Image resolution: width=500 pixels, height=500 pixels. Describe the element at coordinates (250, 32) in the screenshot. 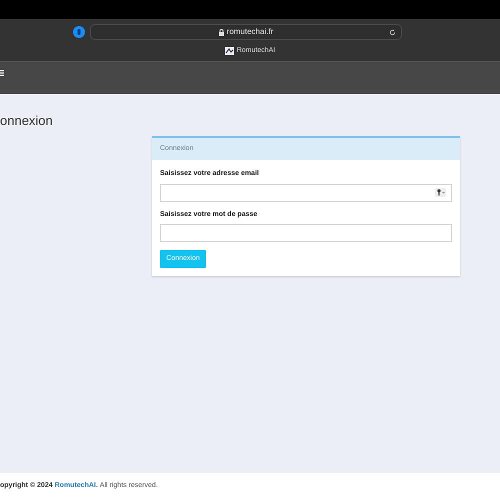

I see `url-text: romutechai.fr` at that location.